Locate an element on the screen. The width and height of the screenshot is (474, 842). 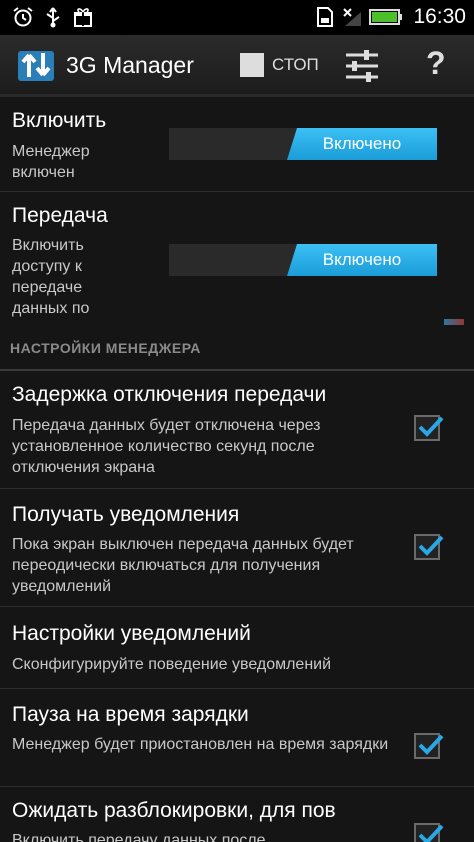
signal-off-icon is located at coordinates (352, 17).